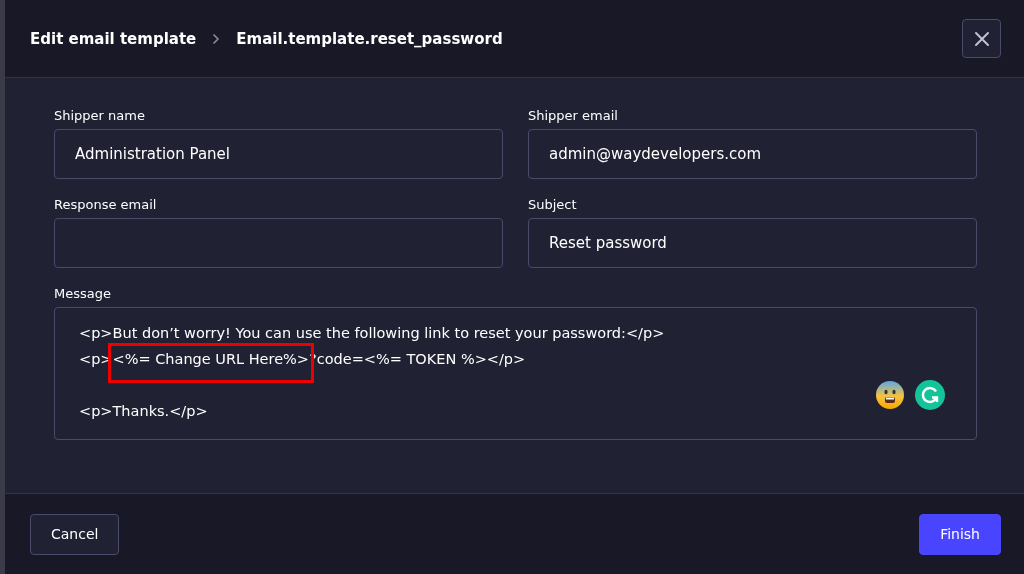 The width and height of the screenshot is (1024, 574). What do you see at coordinates (113, 38) in the screenshot?
I see `breadcrumb-item: Edit email template` at bounding box center [113, 38].